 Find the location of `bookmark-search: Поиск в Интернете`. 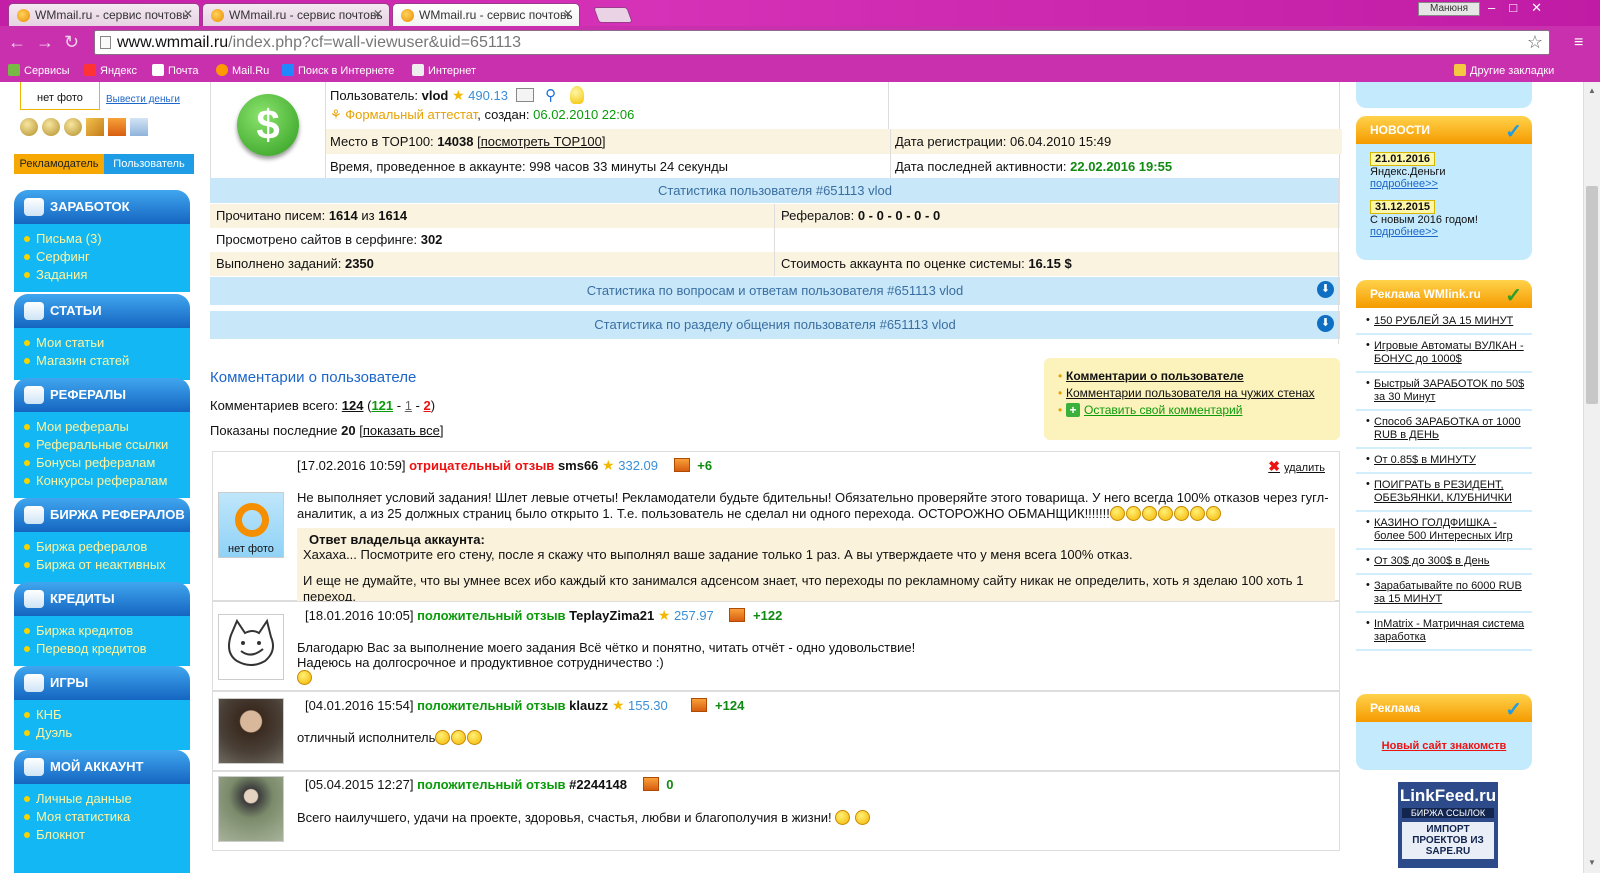

bookmark-search: Поиск в Интернете is located at coordinates (338, 70).